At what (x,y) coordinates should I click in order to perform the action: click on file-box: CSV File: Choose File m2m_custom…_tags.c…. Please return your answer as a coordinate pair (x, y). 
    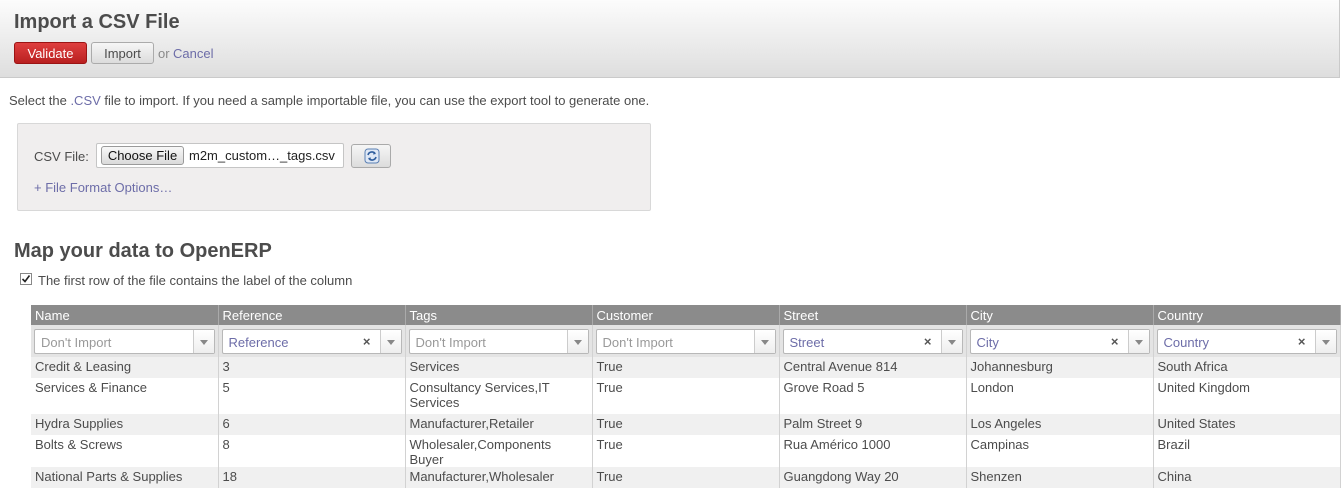
    Looking at the image, I should click on (334, 167).